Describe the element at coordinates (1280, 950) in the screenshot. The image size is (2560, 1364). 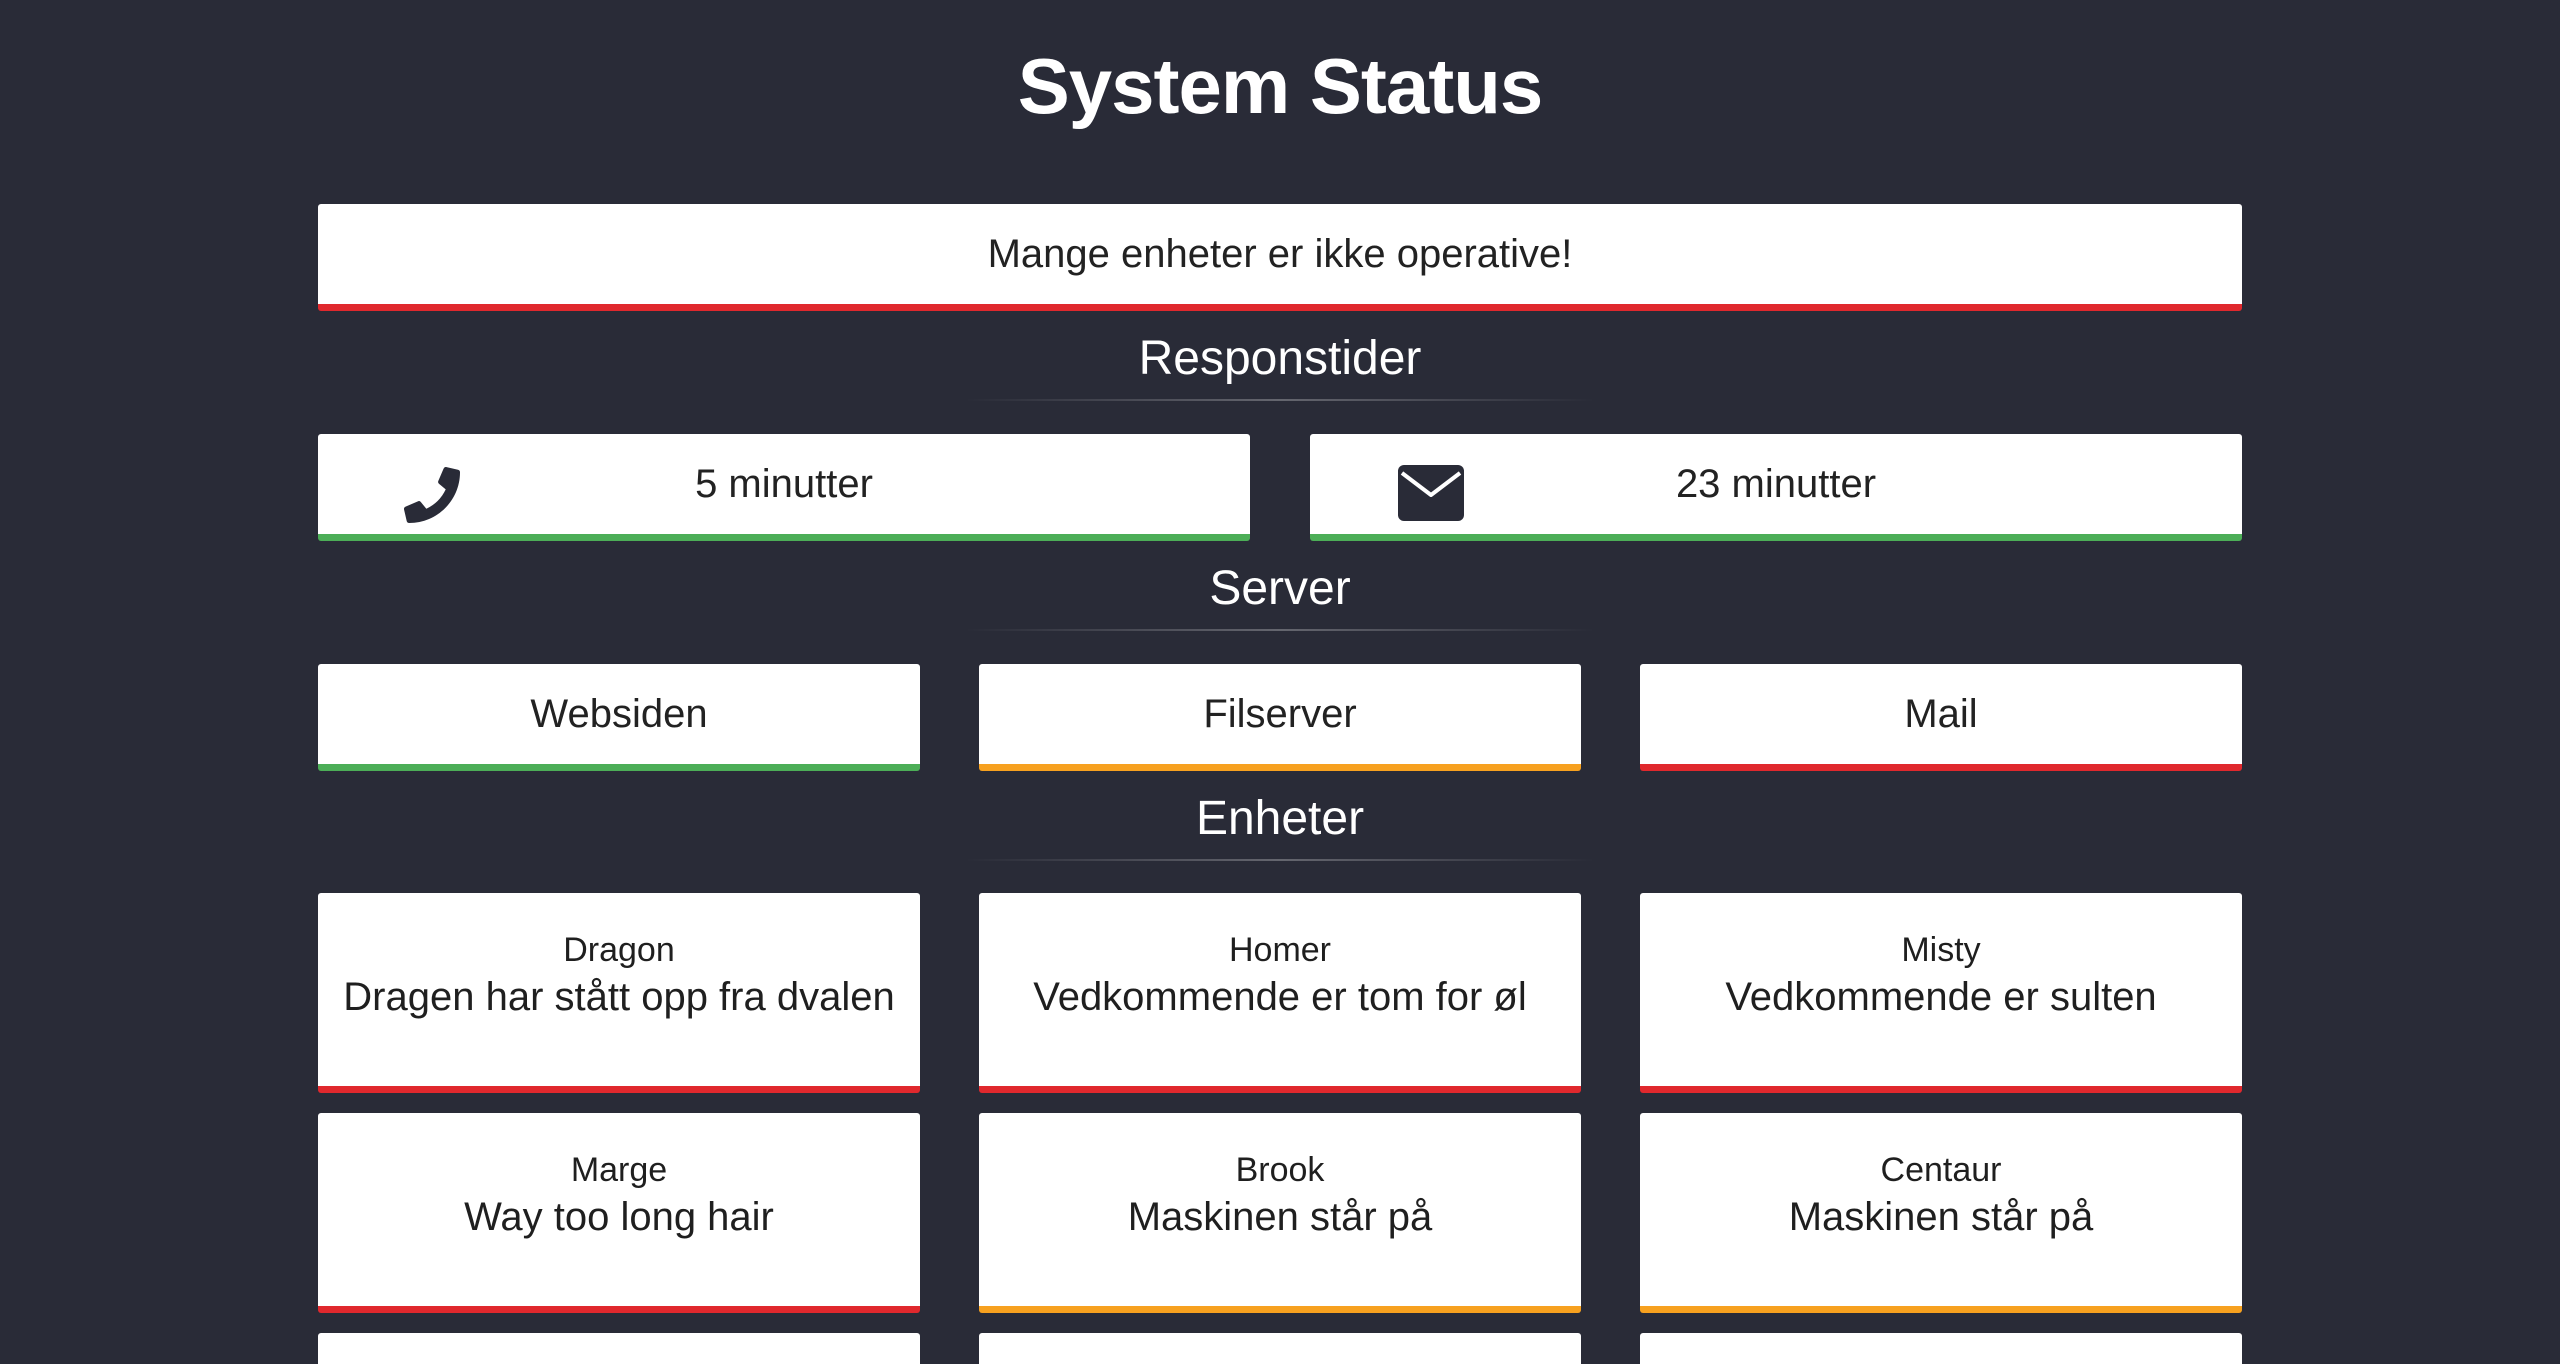
I see `device-name: Homer` at that location.